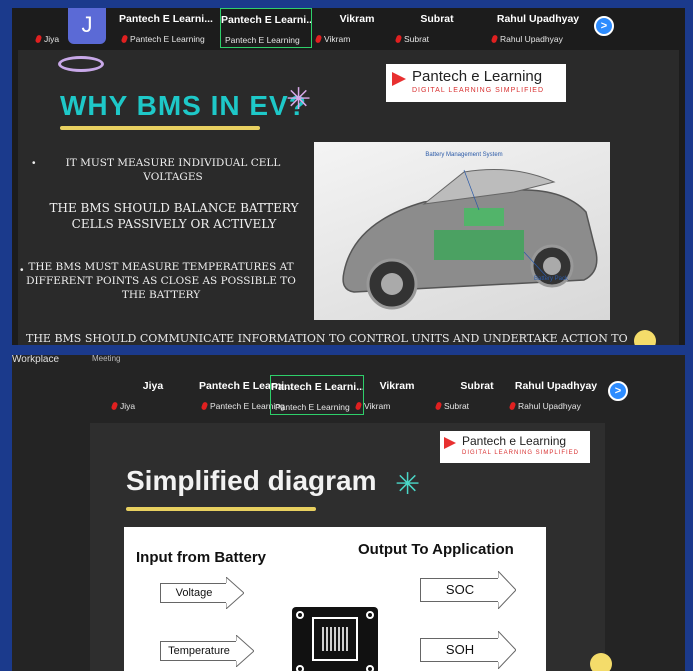 Image resolution: width=693 pixels, height=671 pixels. What do you see at coordinates (153, 395) in the screenshot?
I see `participant-tile: Jiya Jiya` at bounding box center [153, 395].